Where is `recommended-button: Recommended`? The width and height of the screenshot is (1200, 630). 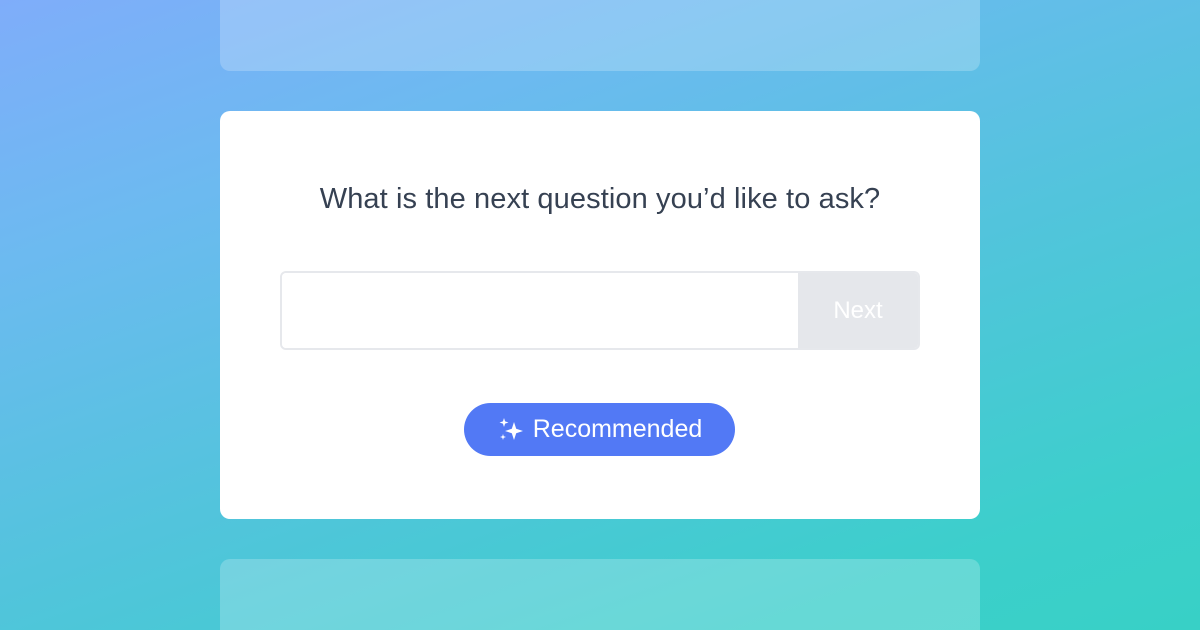
recommended-button: Recommended is located at coordinates (599, 429).